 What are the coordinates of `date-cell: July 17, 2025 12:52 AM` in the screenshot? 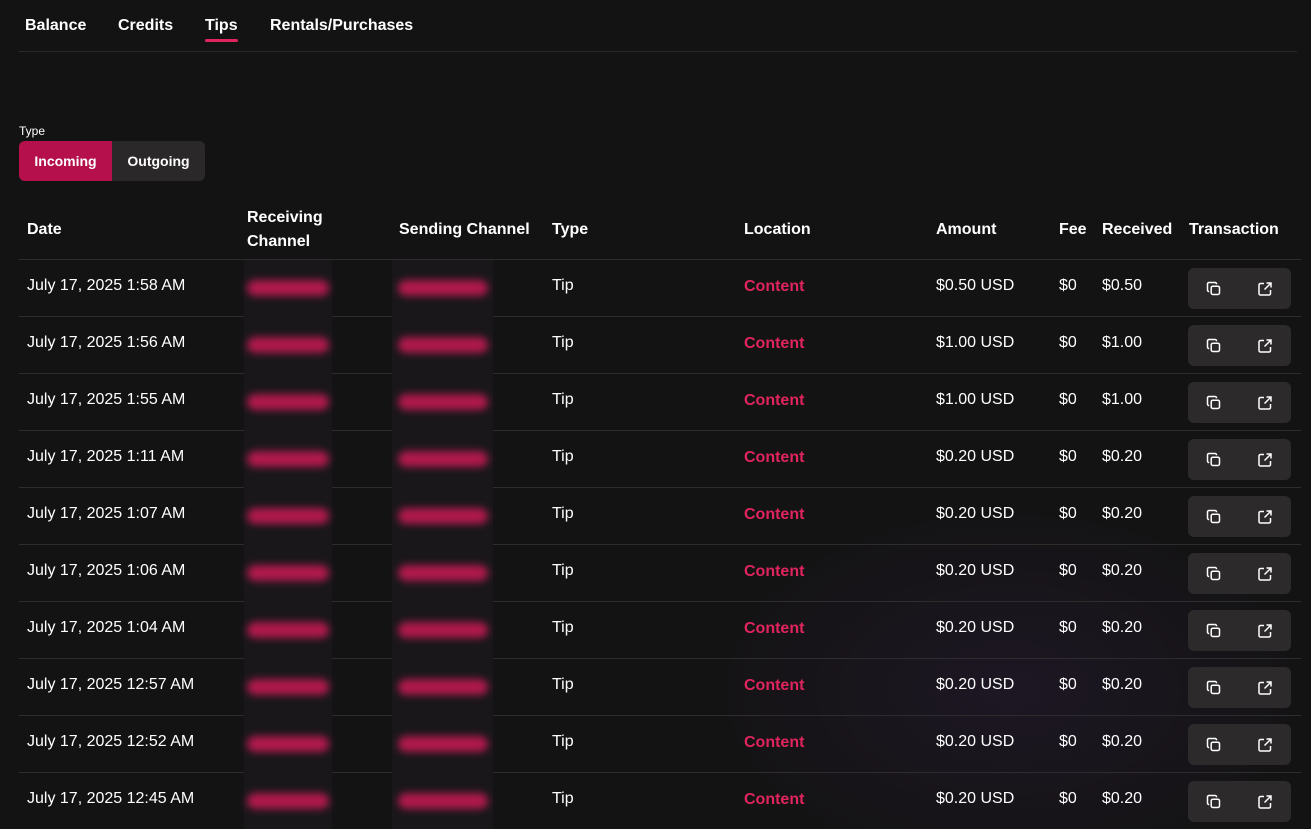 It's located at (111, 741).